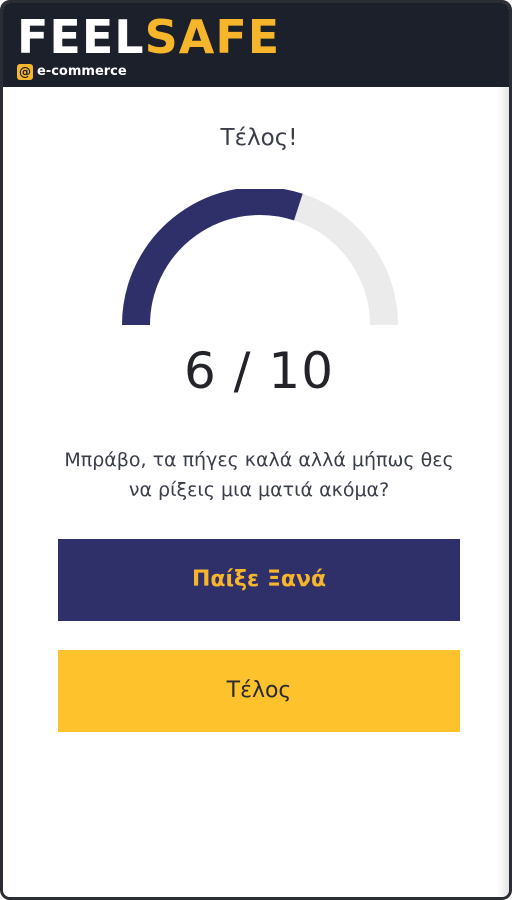 The width and height of the screenshot is (512, 900). Describe the element at coordinates (25, 72) in the screenshot. I see `at-icon: @` at that location.